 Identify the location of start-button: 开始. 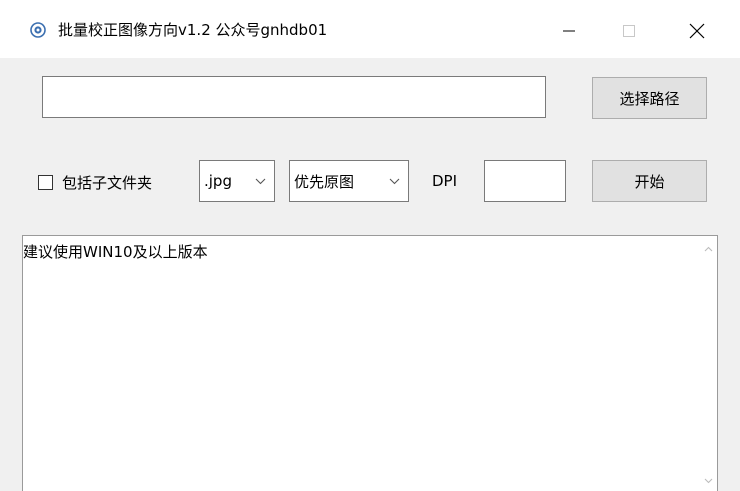
(649, 181).